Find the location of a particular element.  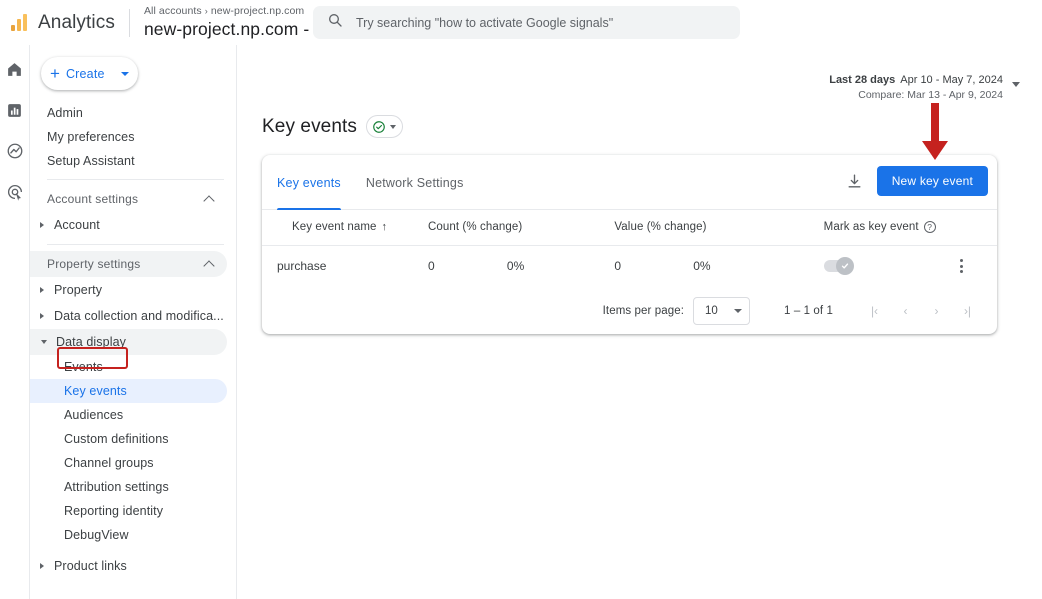

sidebar-item-key-events: Key events is located at coordinates (128, 391).